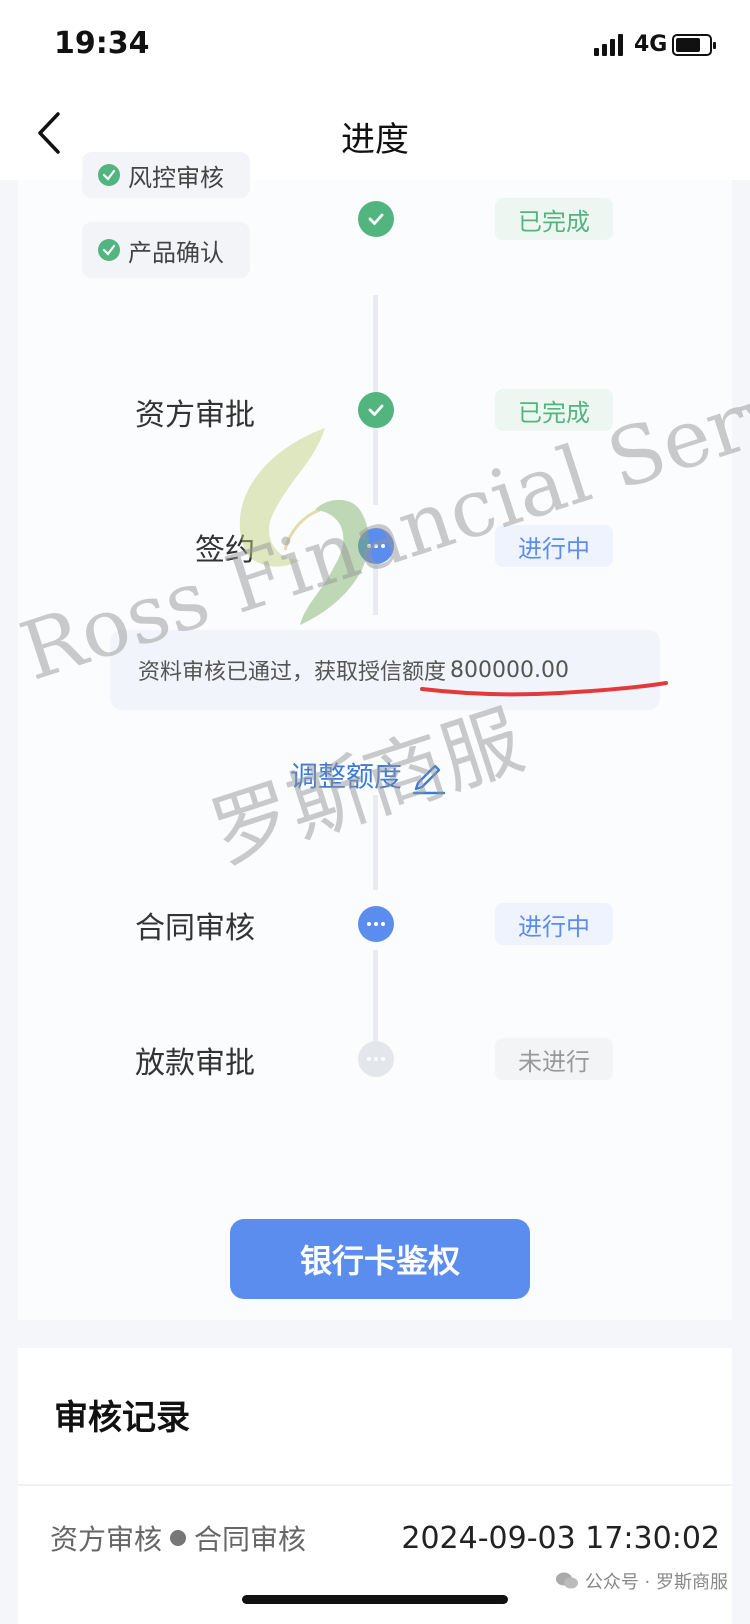  Describe the element at coordinates (250, 1539) in the screenshot. I see `record-to: 合同审核` at that location.